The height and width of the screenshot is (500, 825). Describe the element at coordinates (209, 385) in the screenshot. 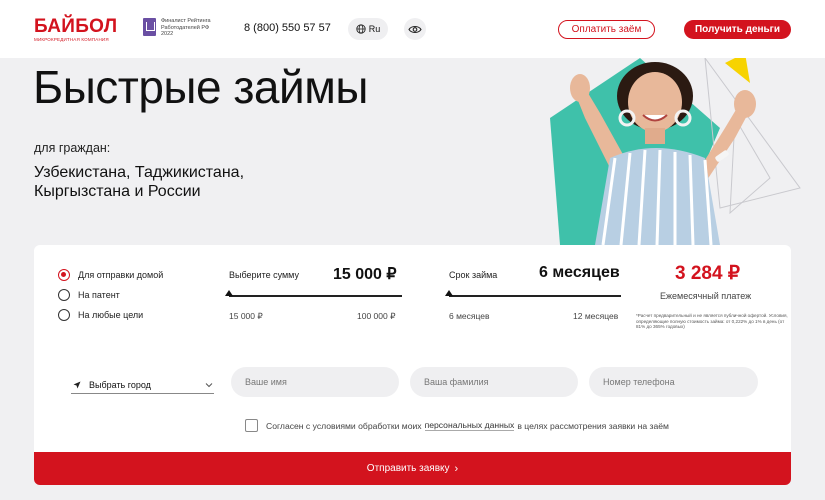

I see `chevron-down-icon` at that location.